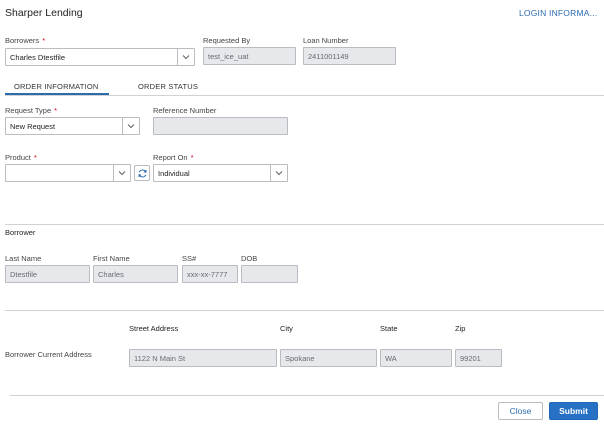  Describe the element at coordinates (416, 358) in the screenshot. I see `state-field: WA` at that location.